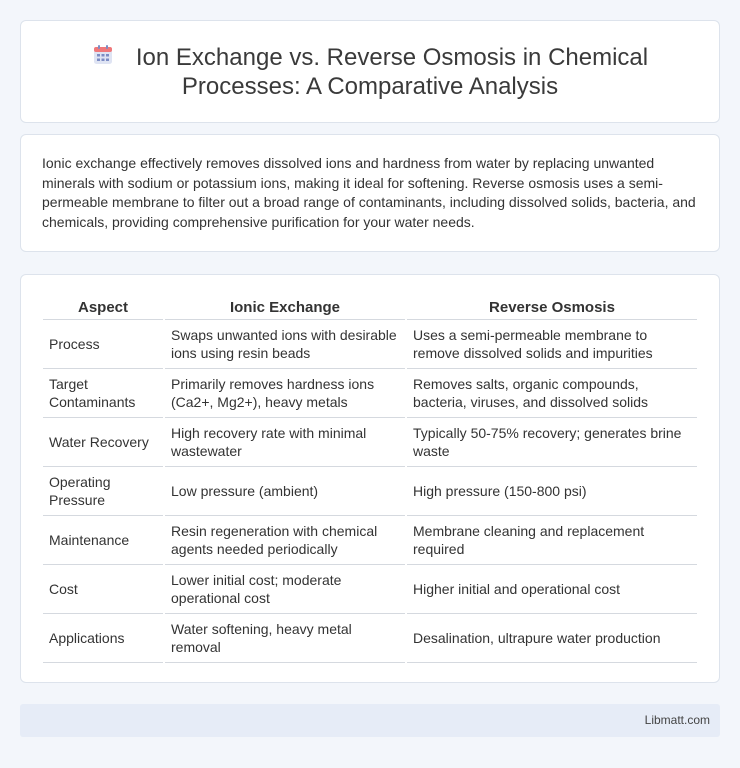  Describe the element at coordinates (103, 308) in the screenshot. I see `header-aspect: Aspect` at that location.